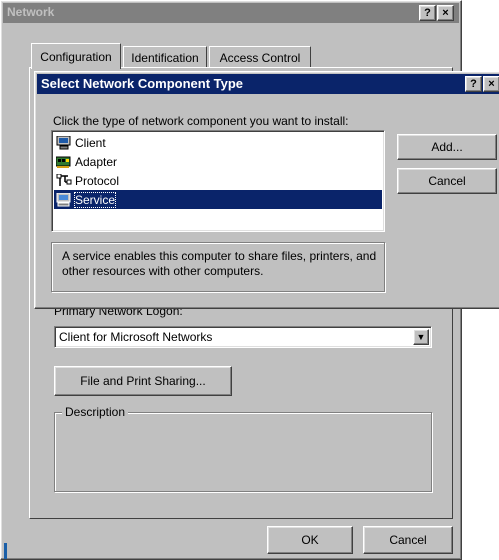 The image size is (499, 560). What do you see at coordinates (64, 180) in the screenshot?
I see `protocol-icon` at bounding box center [64, 180].